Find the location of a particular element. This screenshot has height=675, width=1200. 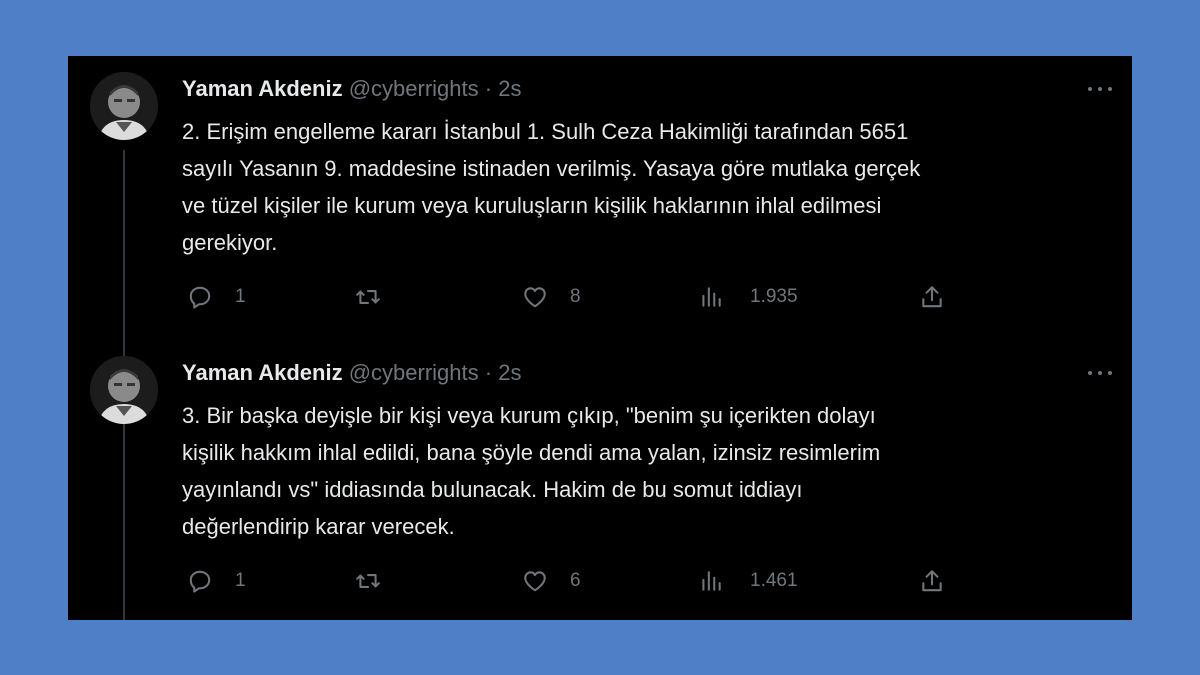

views-button: 1.935 is located at coordinates (748, 297).